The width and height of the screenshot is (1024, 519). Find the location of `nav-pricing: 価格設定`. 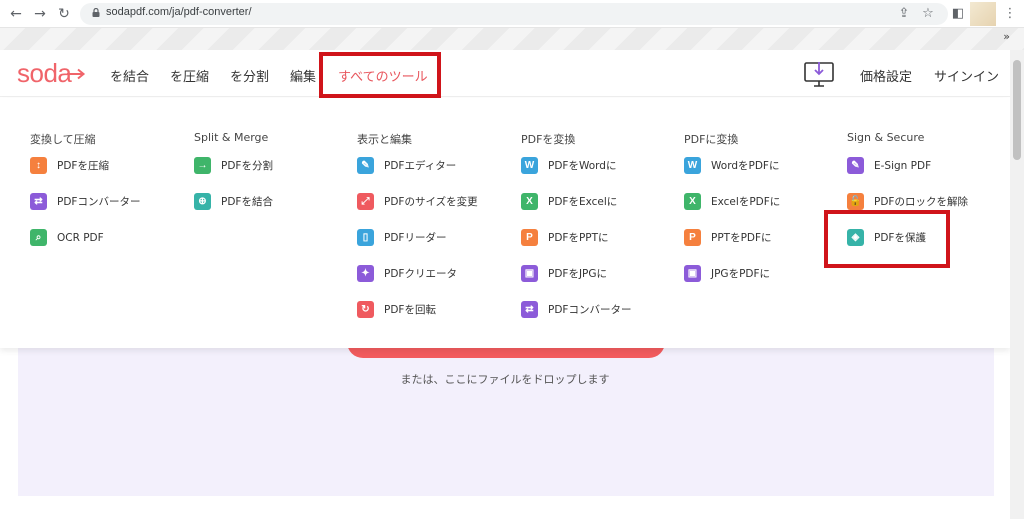

nav-pricing: 価格設定 is located at coordinates (886, 75).